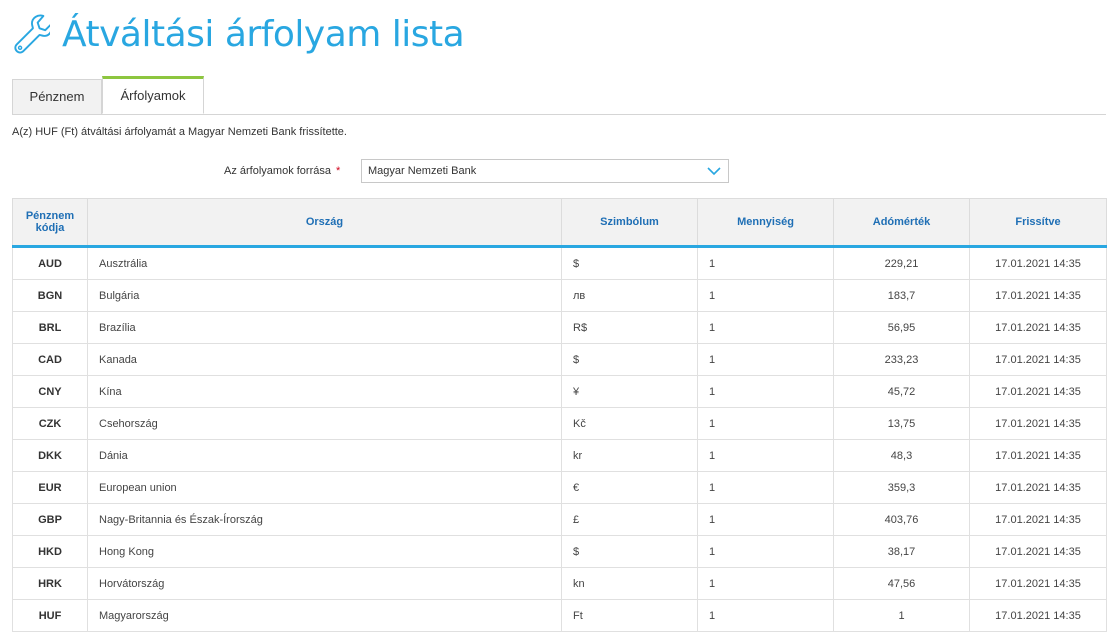 The image size is (1119, 643). Describe the element at coordinates (50, 423) in the screenshot. I see `cell-currency-code: CZK` at that location.